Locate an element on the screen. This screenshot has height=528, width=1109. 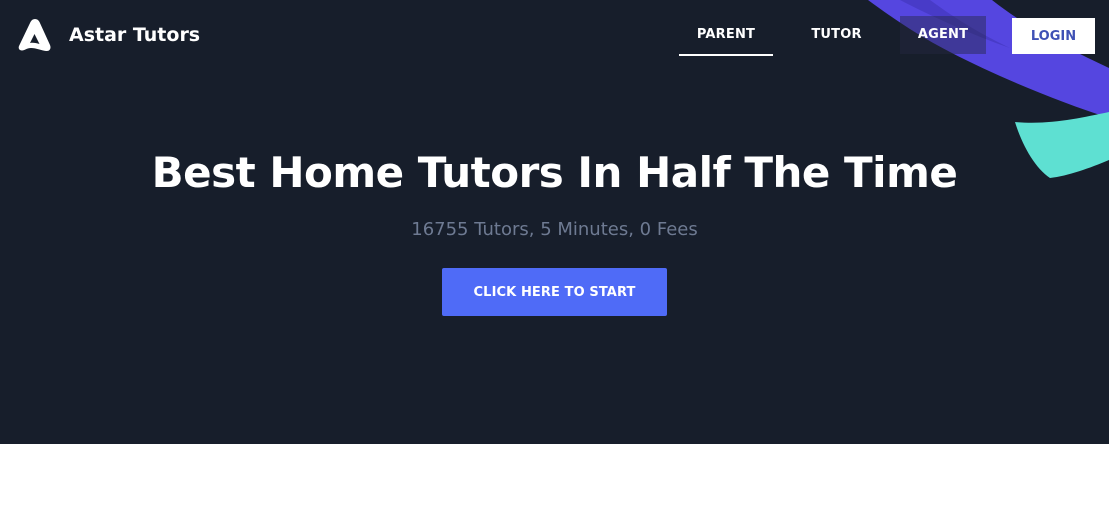
nav-item-tutor: TUTOR is located at coordinates (836, 35).